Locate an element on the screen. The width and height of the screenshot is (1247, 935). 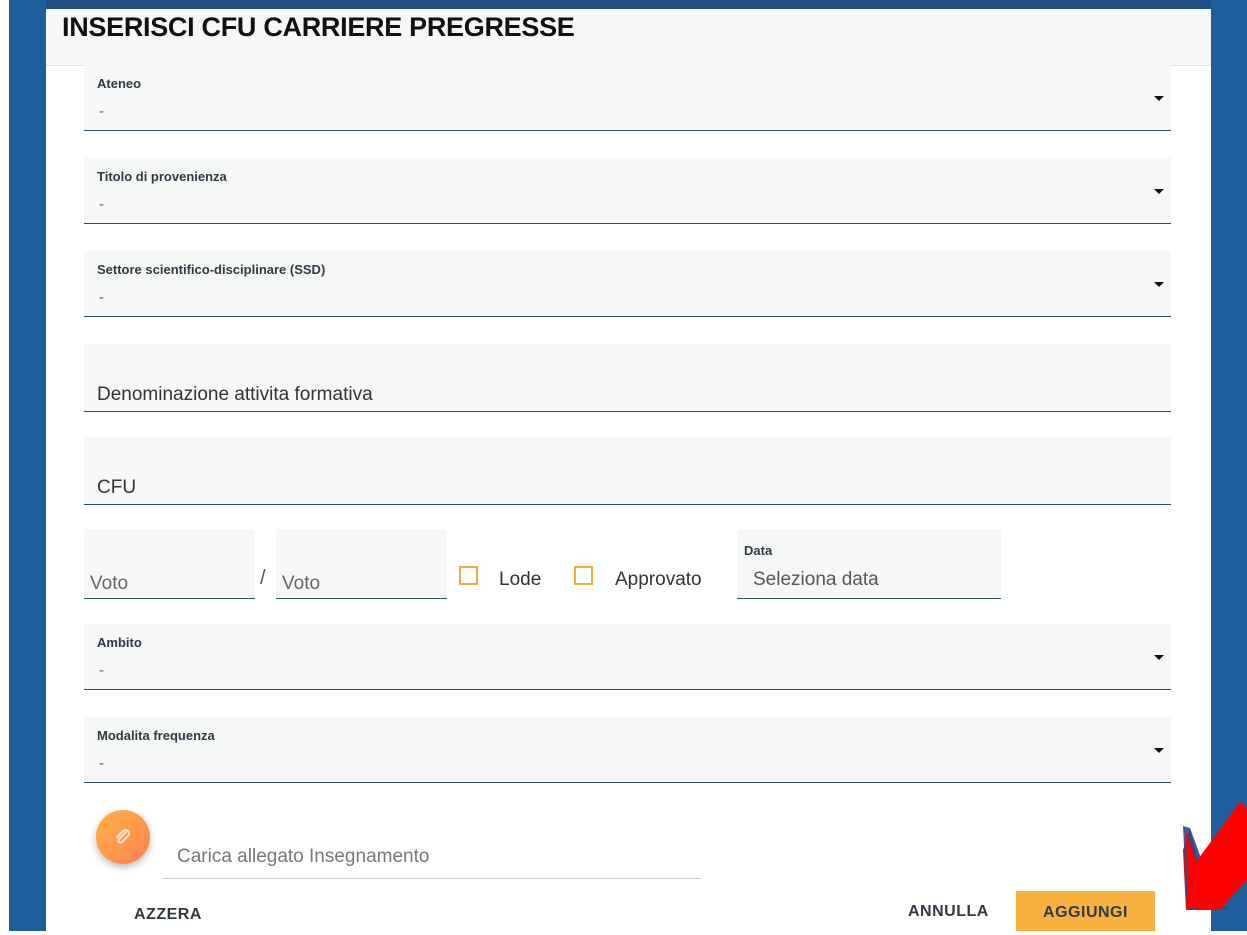
ambito-value: - is located at coordinates (101, 670).